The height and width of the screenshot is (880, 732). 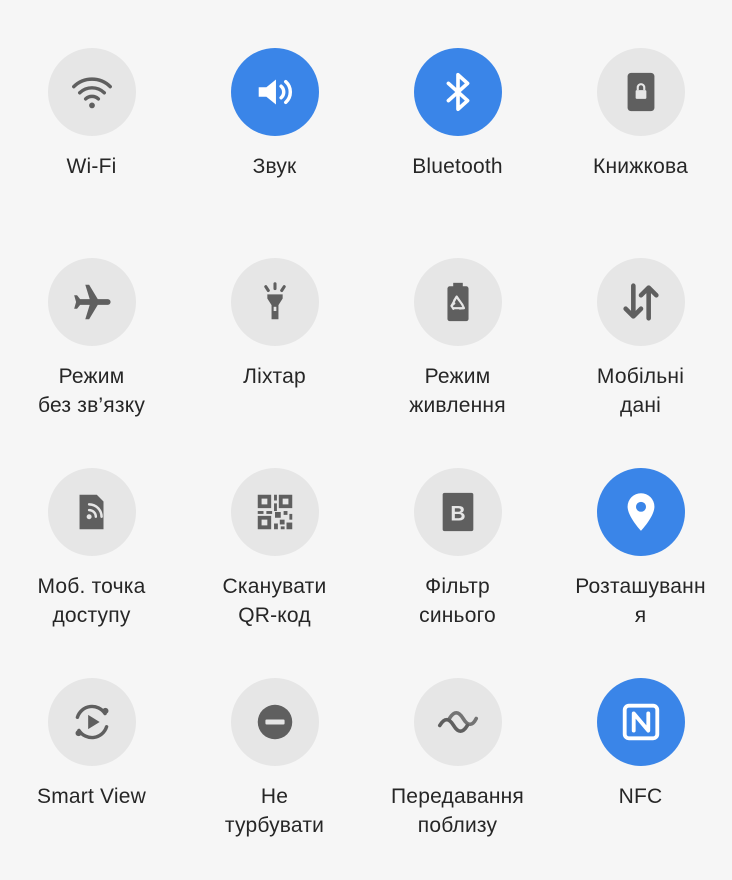 I want to click on tile-qr-scan: Сканувати QR-код, so click(x=274, y=525).